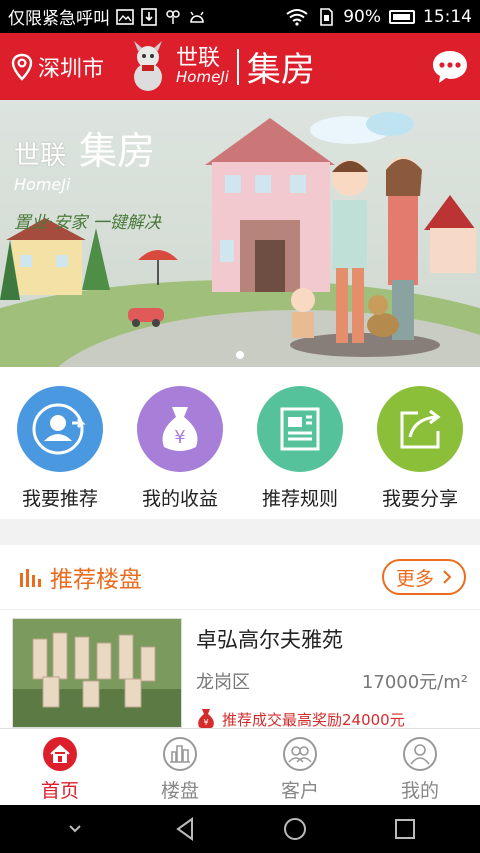 The image size is (480, 853). I want to click on banner-slogan: 置业·安家 一键解决, so click(87, 223).